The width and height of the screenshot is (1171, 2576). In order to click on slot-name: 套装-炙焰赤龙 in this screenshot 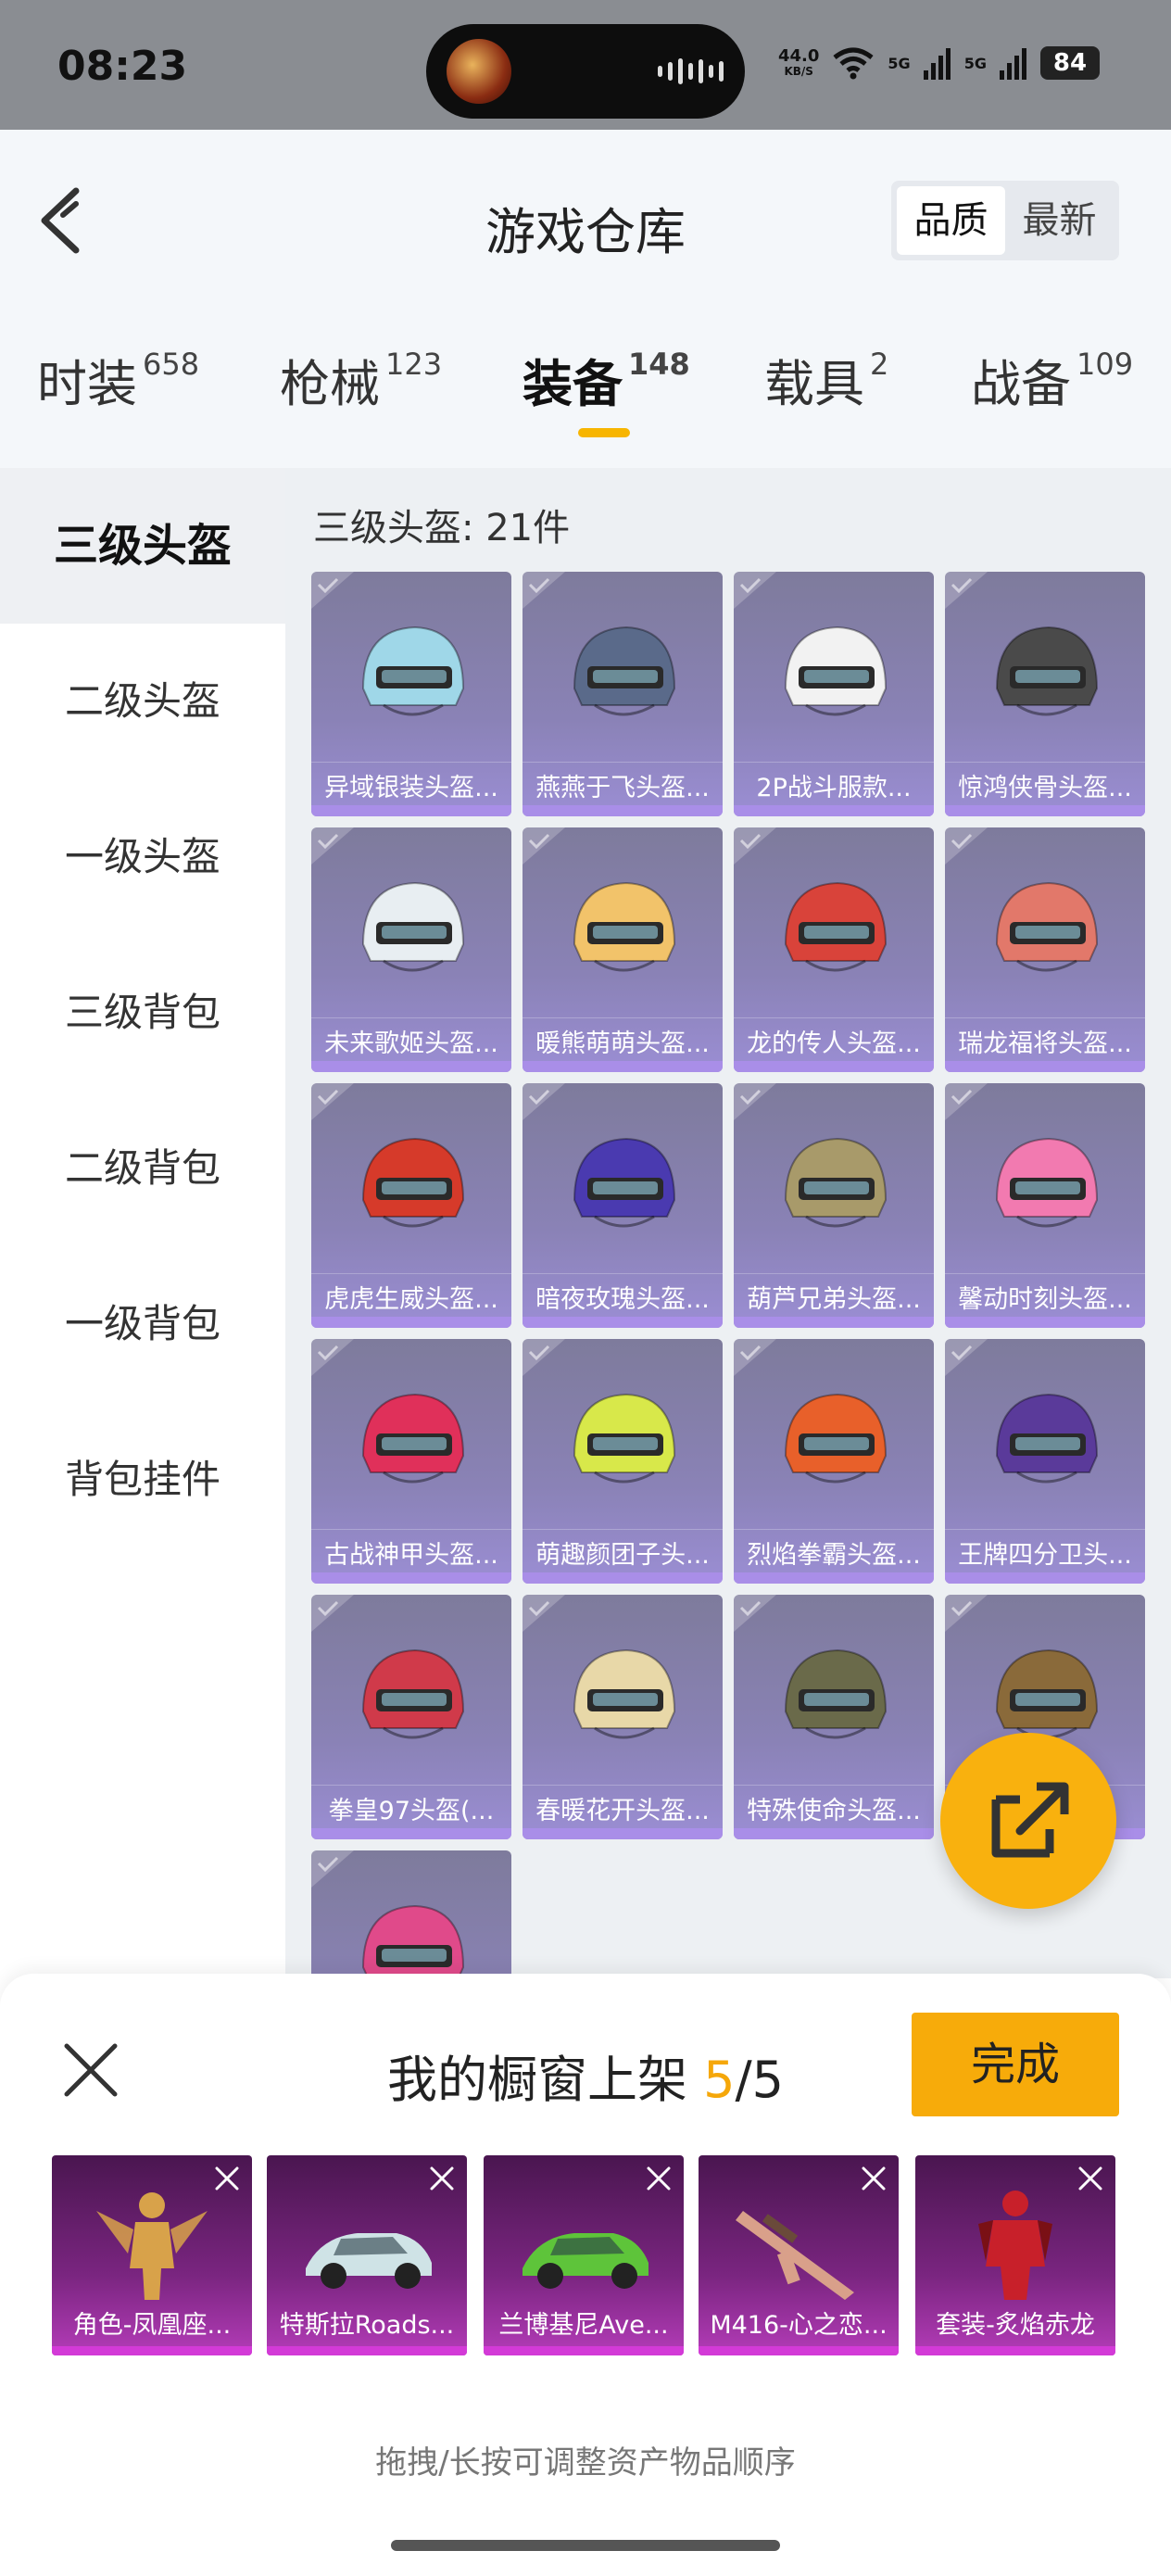, I will do `click(1016, 2325)`.